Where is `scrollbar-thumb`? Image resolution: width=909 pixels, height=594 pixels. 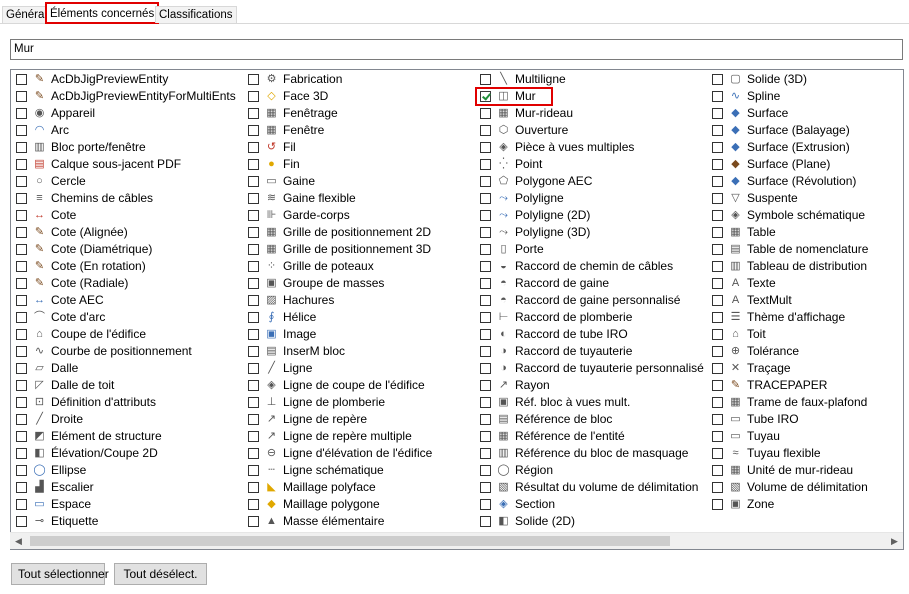
scrollbar-thumb is located at coordinates (350, 541).